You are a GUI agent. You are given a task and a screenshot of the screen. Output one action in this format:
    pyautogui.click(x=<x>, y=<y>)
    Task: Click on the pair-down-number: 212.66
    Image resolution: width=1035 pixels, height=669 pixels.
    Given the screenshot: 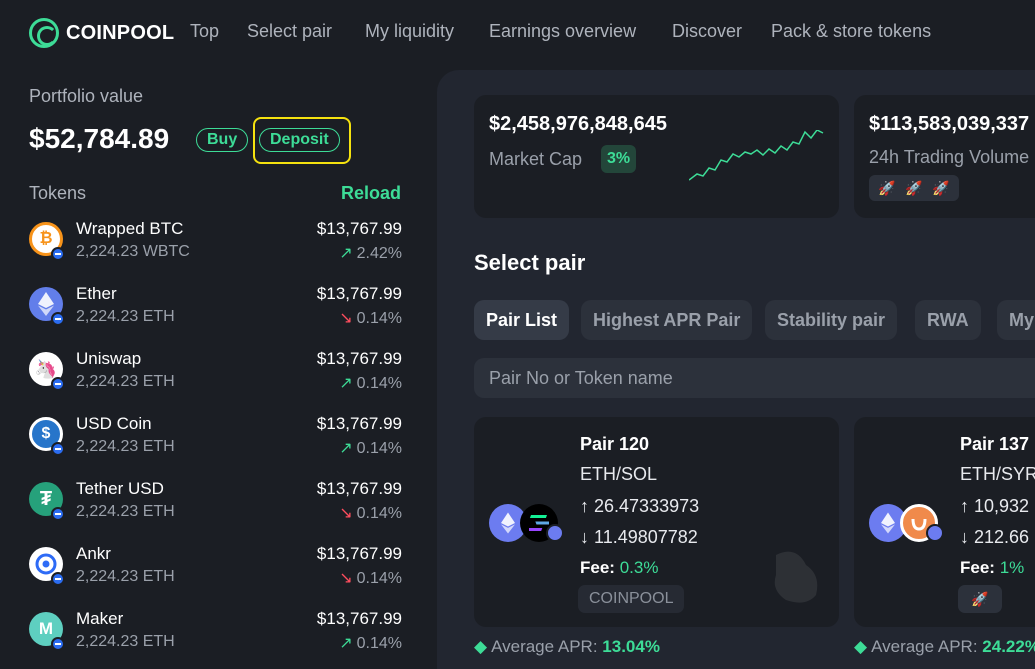 What is the action you would take?
    pyautogui.click(x=1002, y=537)
    